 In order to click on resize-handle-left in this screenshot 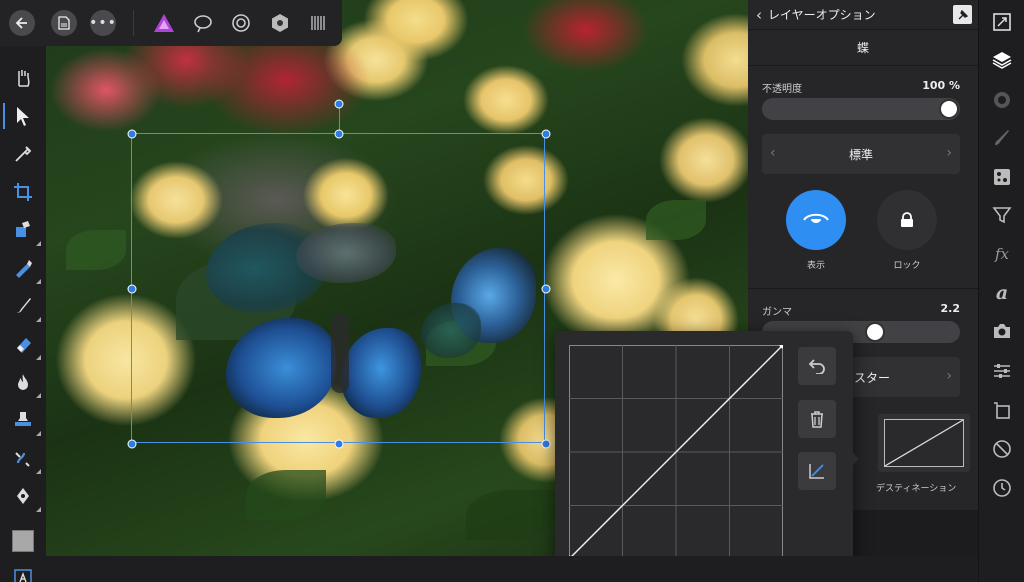, I will do `click(132, 289)`.